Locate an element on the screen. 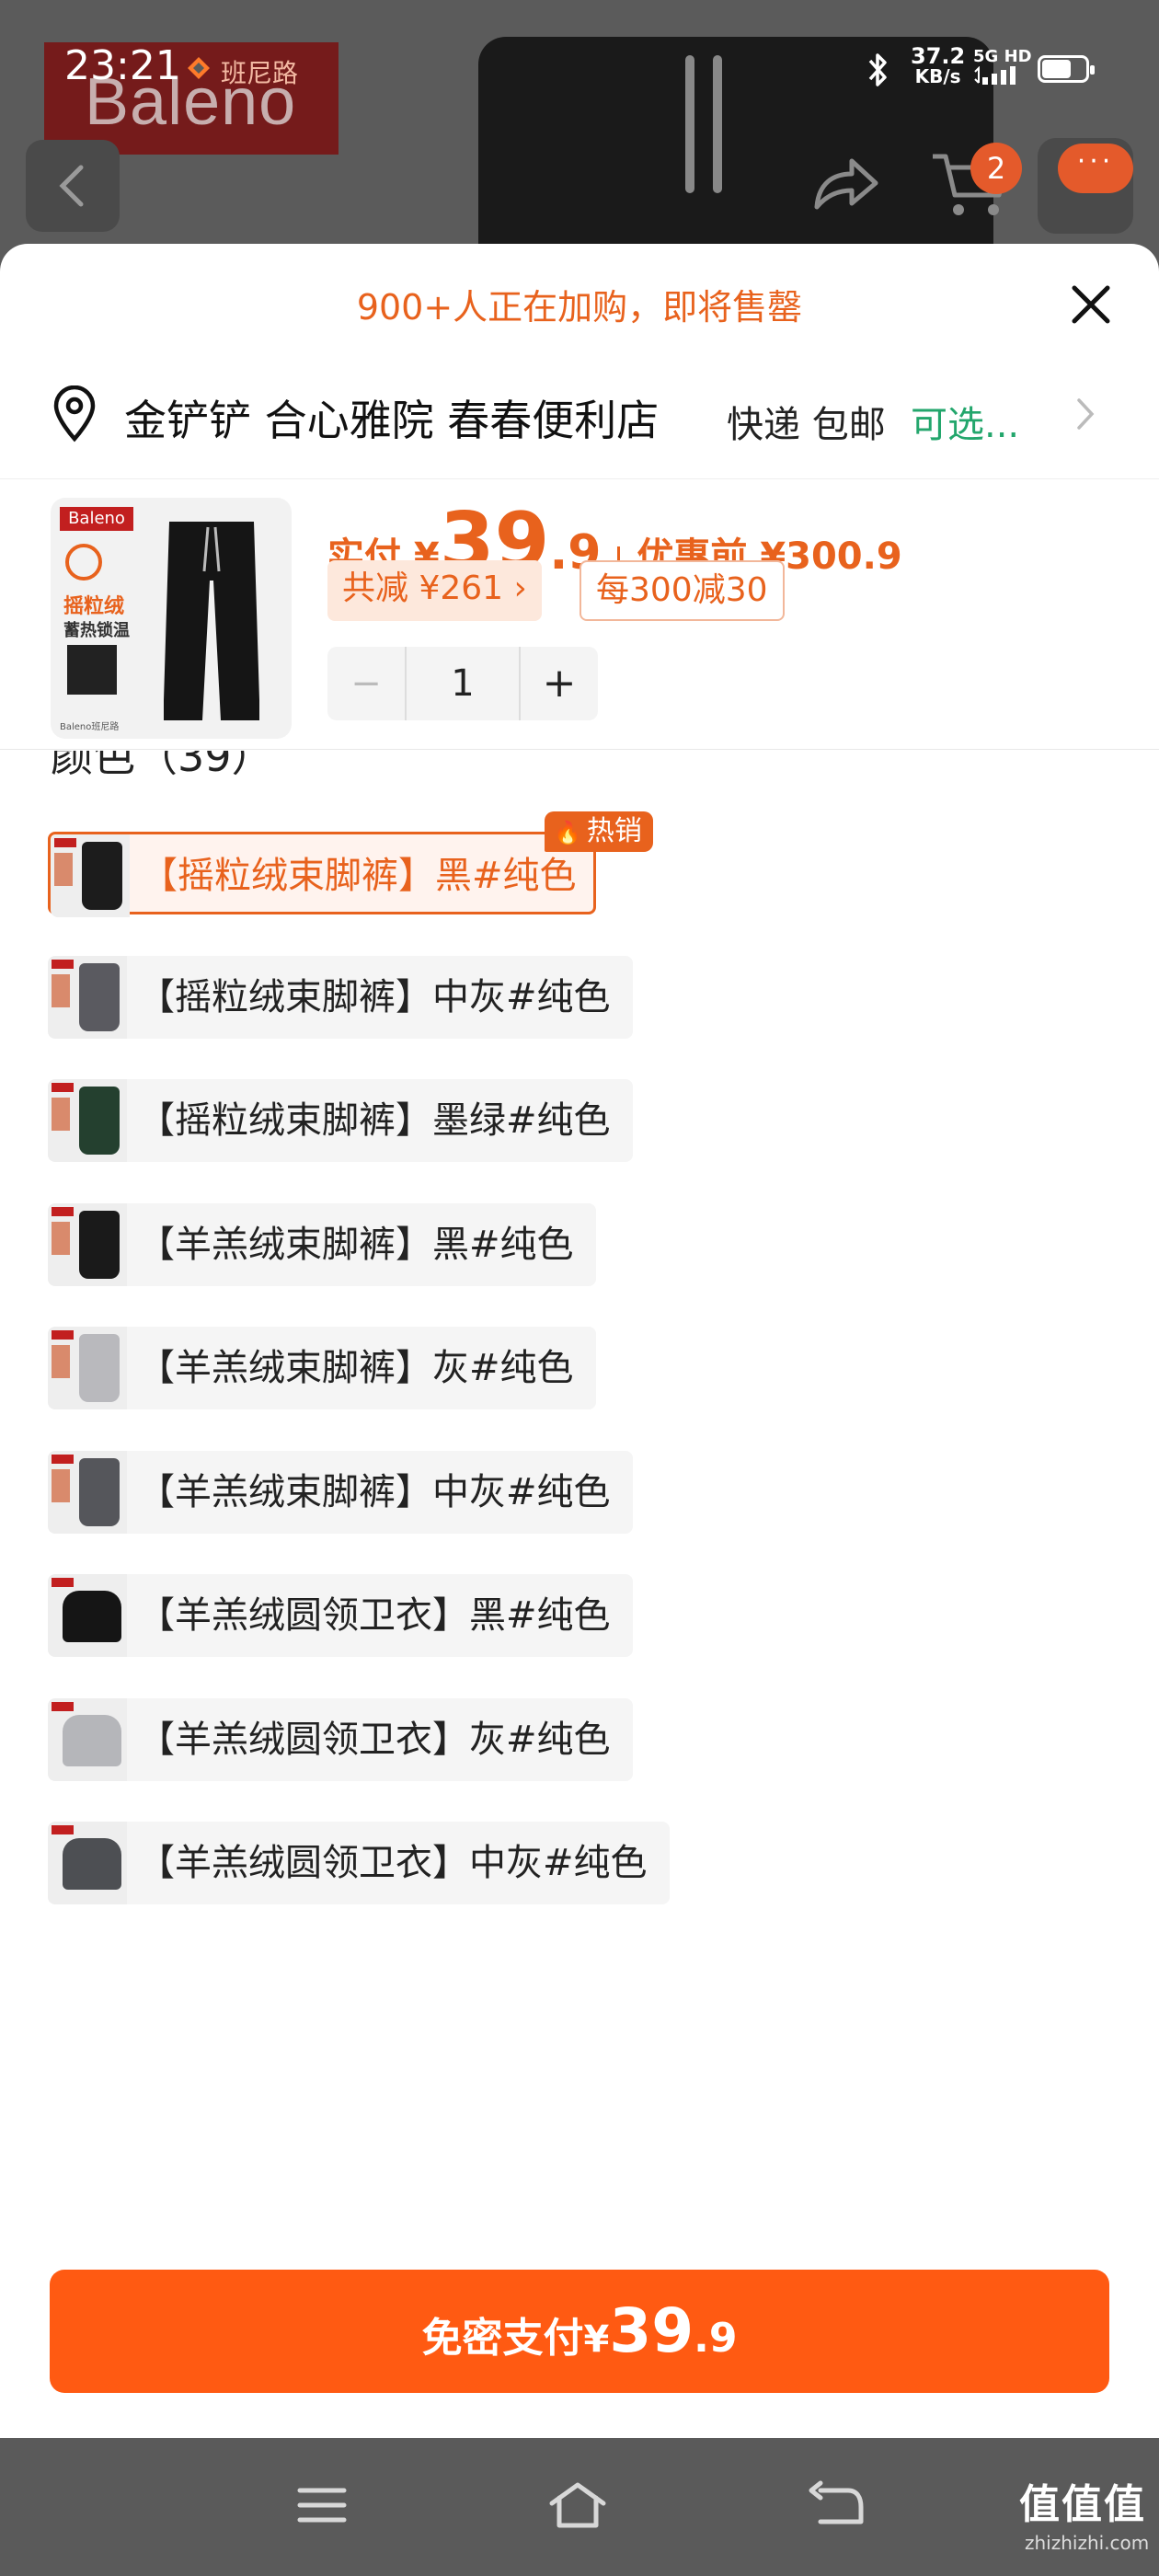 This screenshot has height=2576, width=1159. back-button is located at coordinates (73, 186).